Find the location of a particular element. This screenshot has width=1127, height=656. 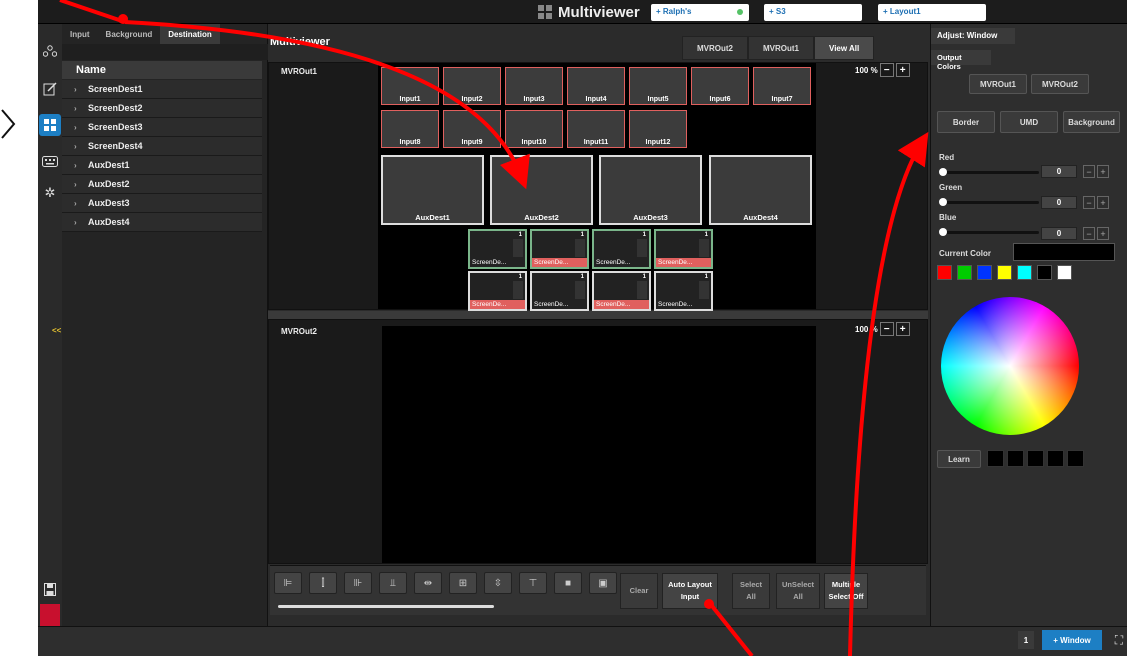

keyboard-icon is located at coordinates (50, 161).